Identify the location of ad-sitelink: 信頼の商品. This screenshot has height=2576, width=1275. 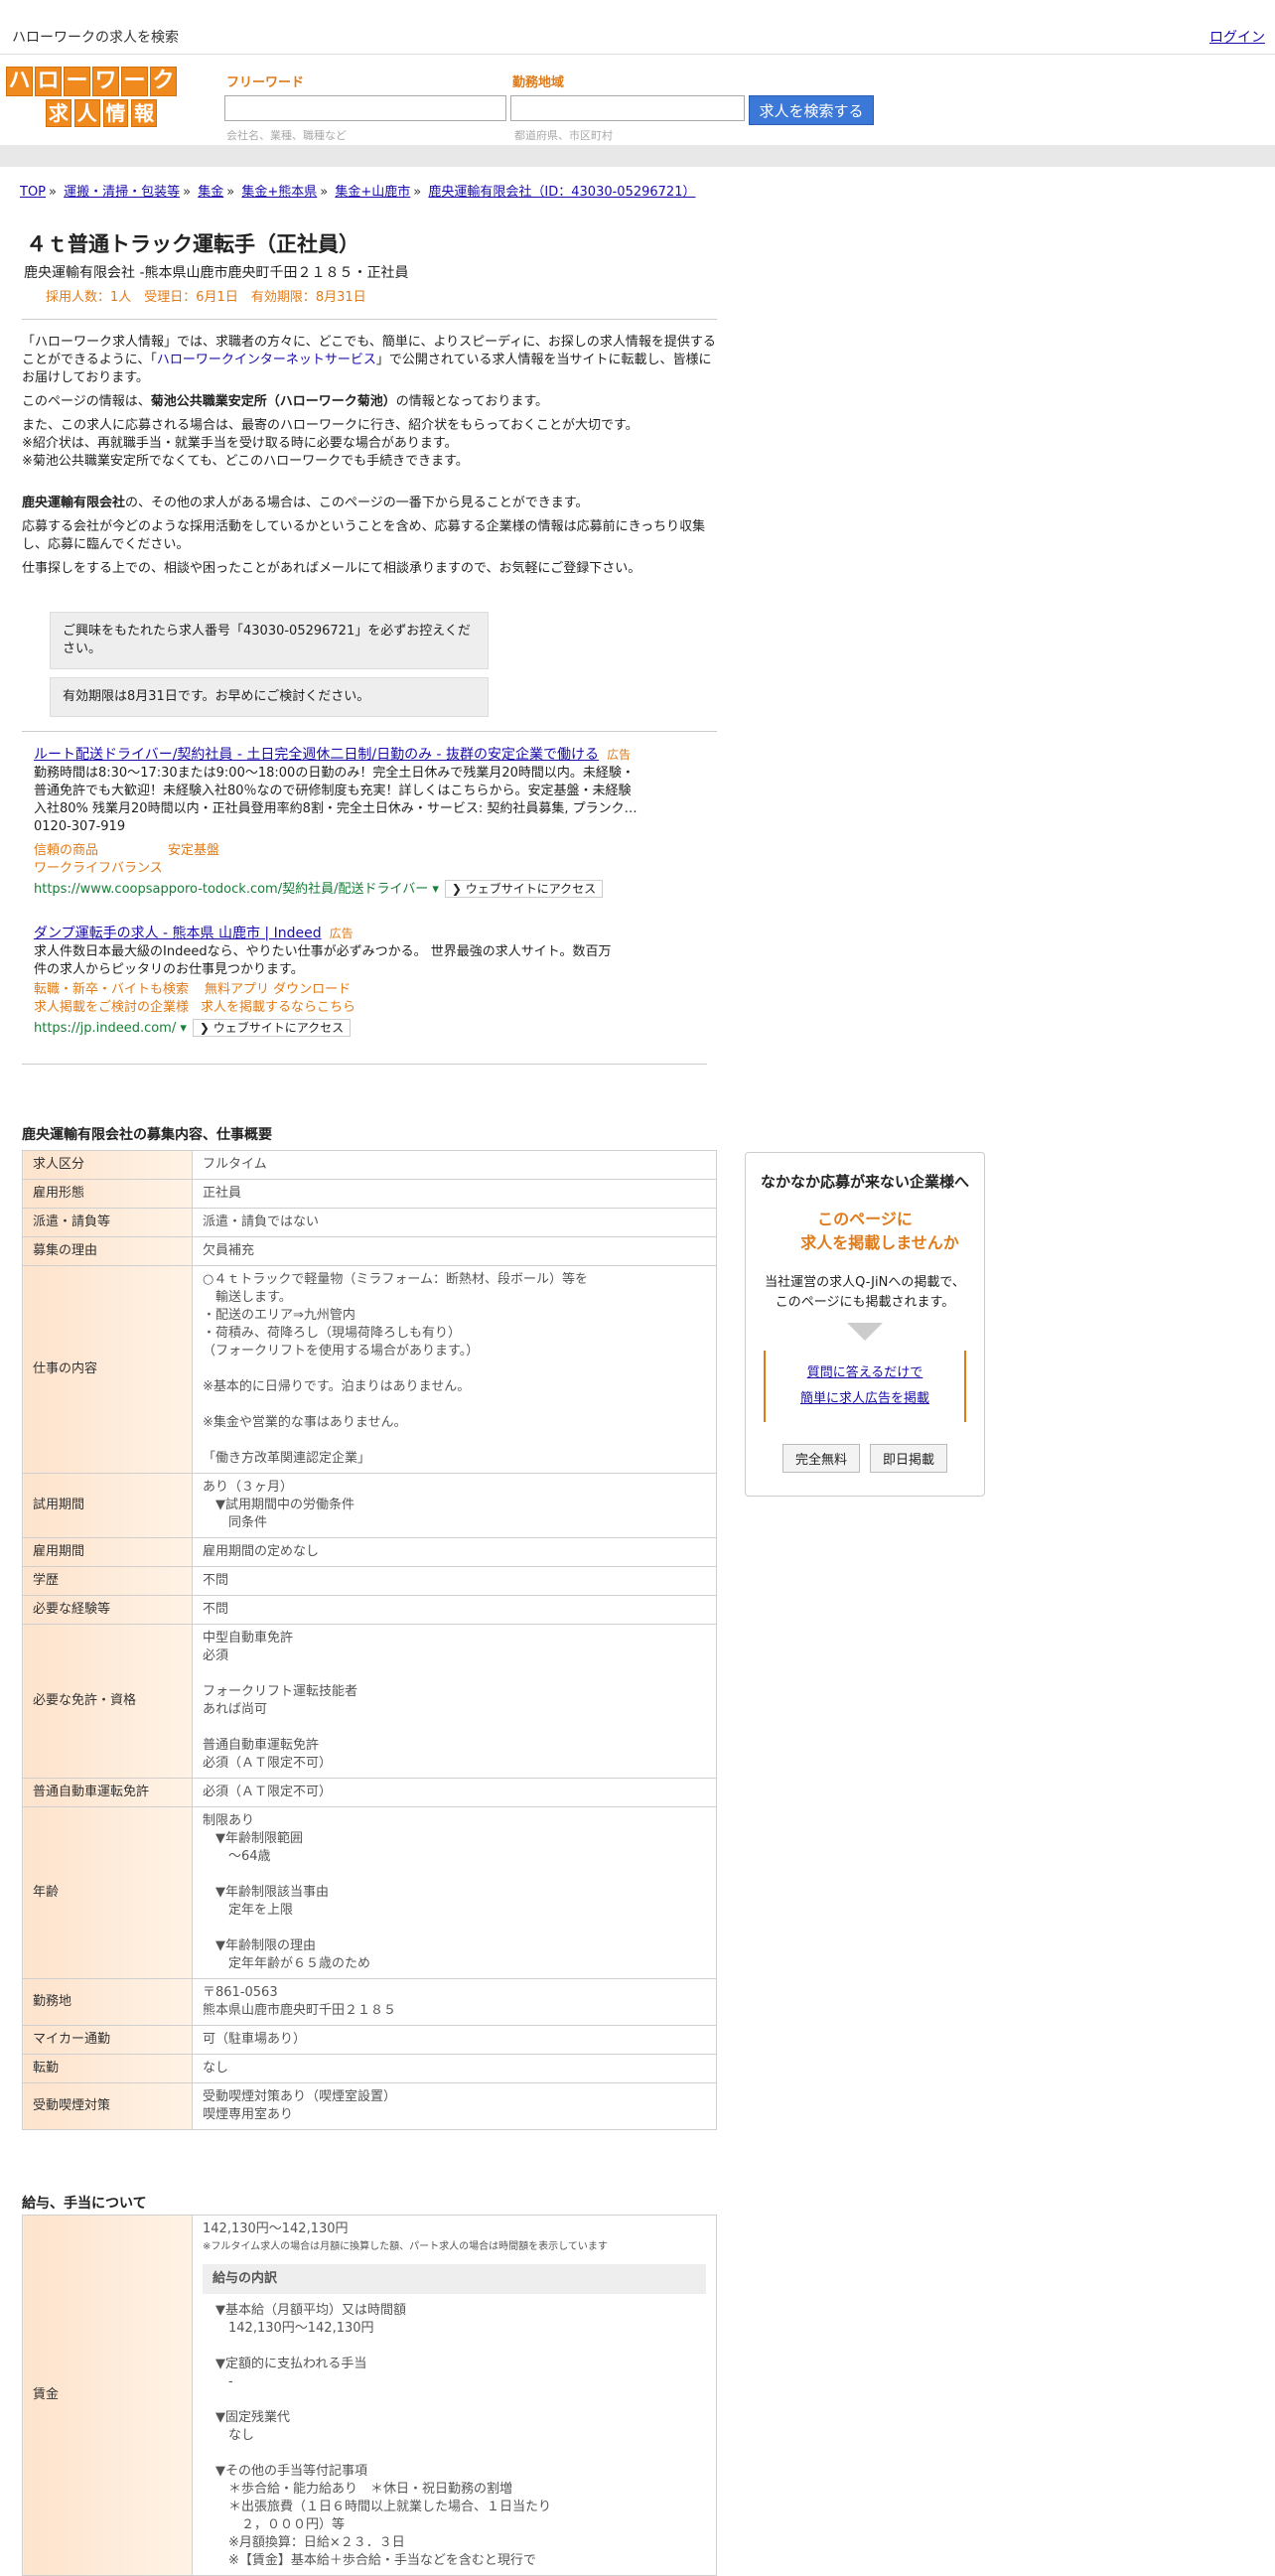
(66, 850).